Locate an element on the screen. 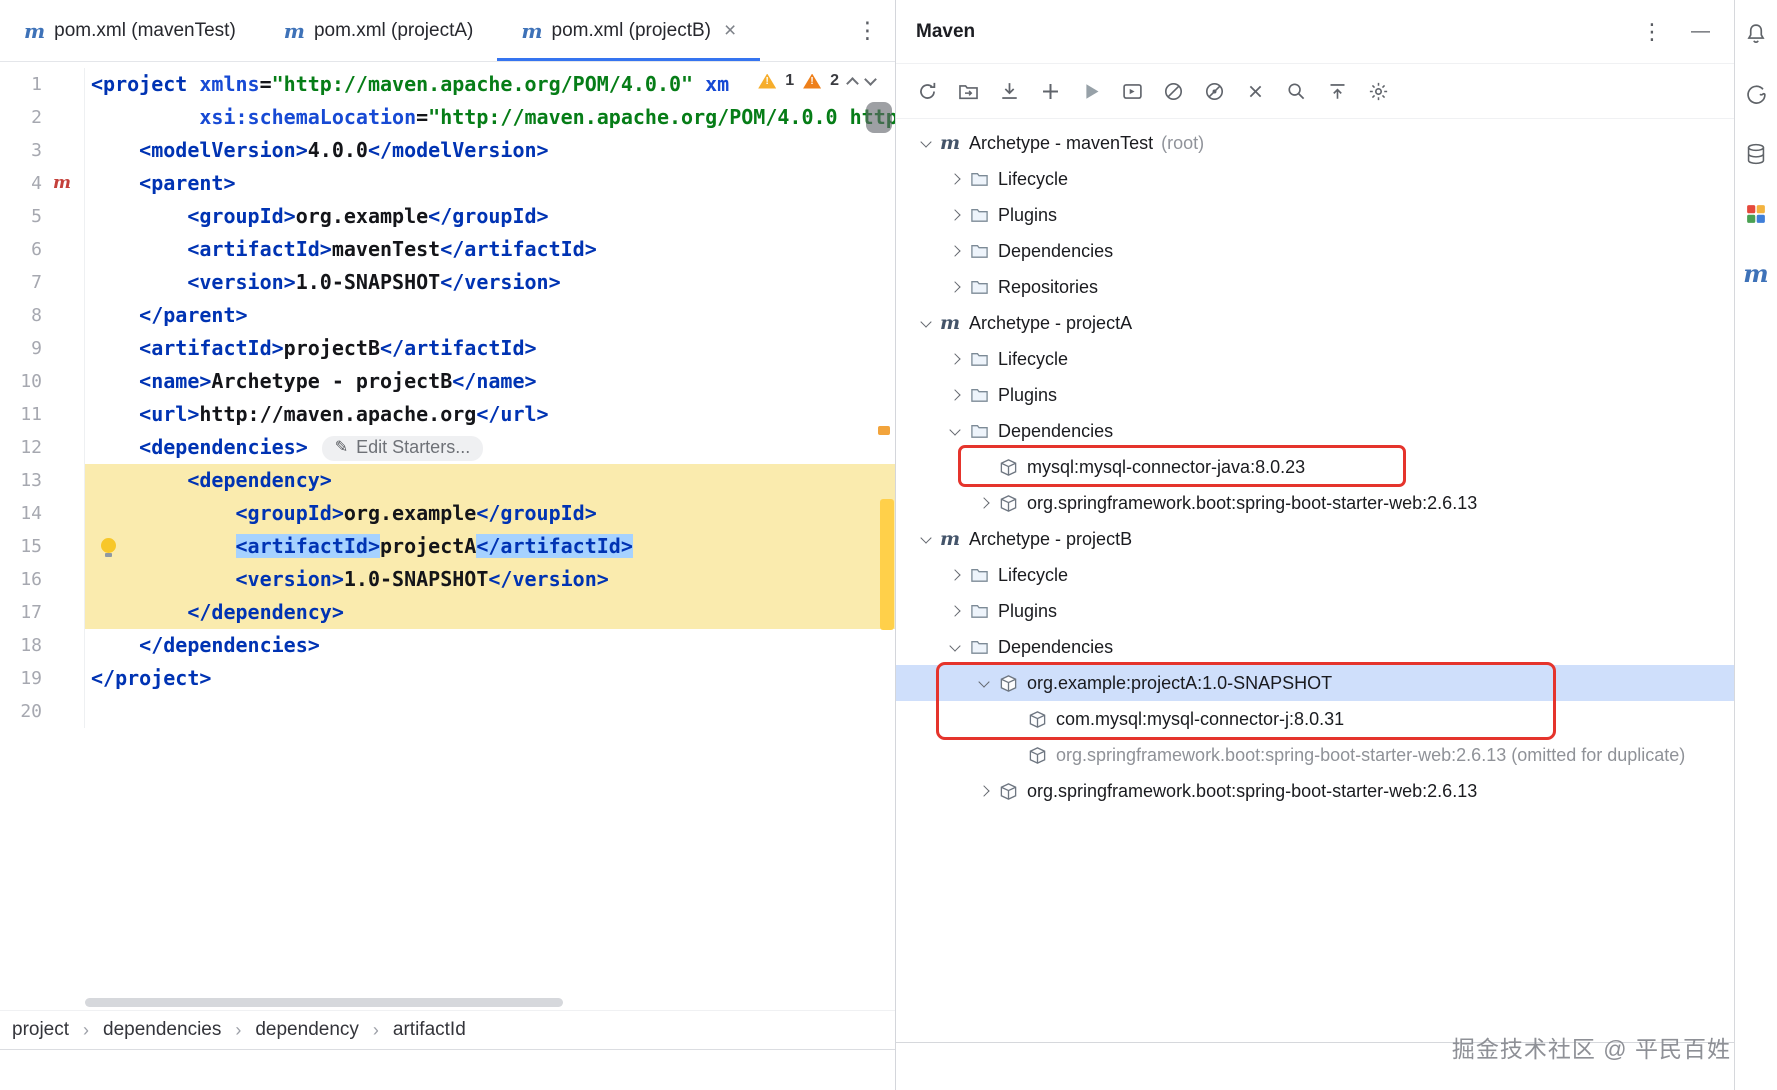  maven-module-icon: m is located at coordinates (62, 183).